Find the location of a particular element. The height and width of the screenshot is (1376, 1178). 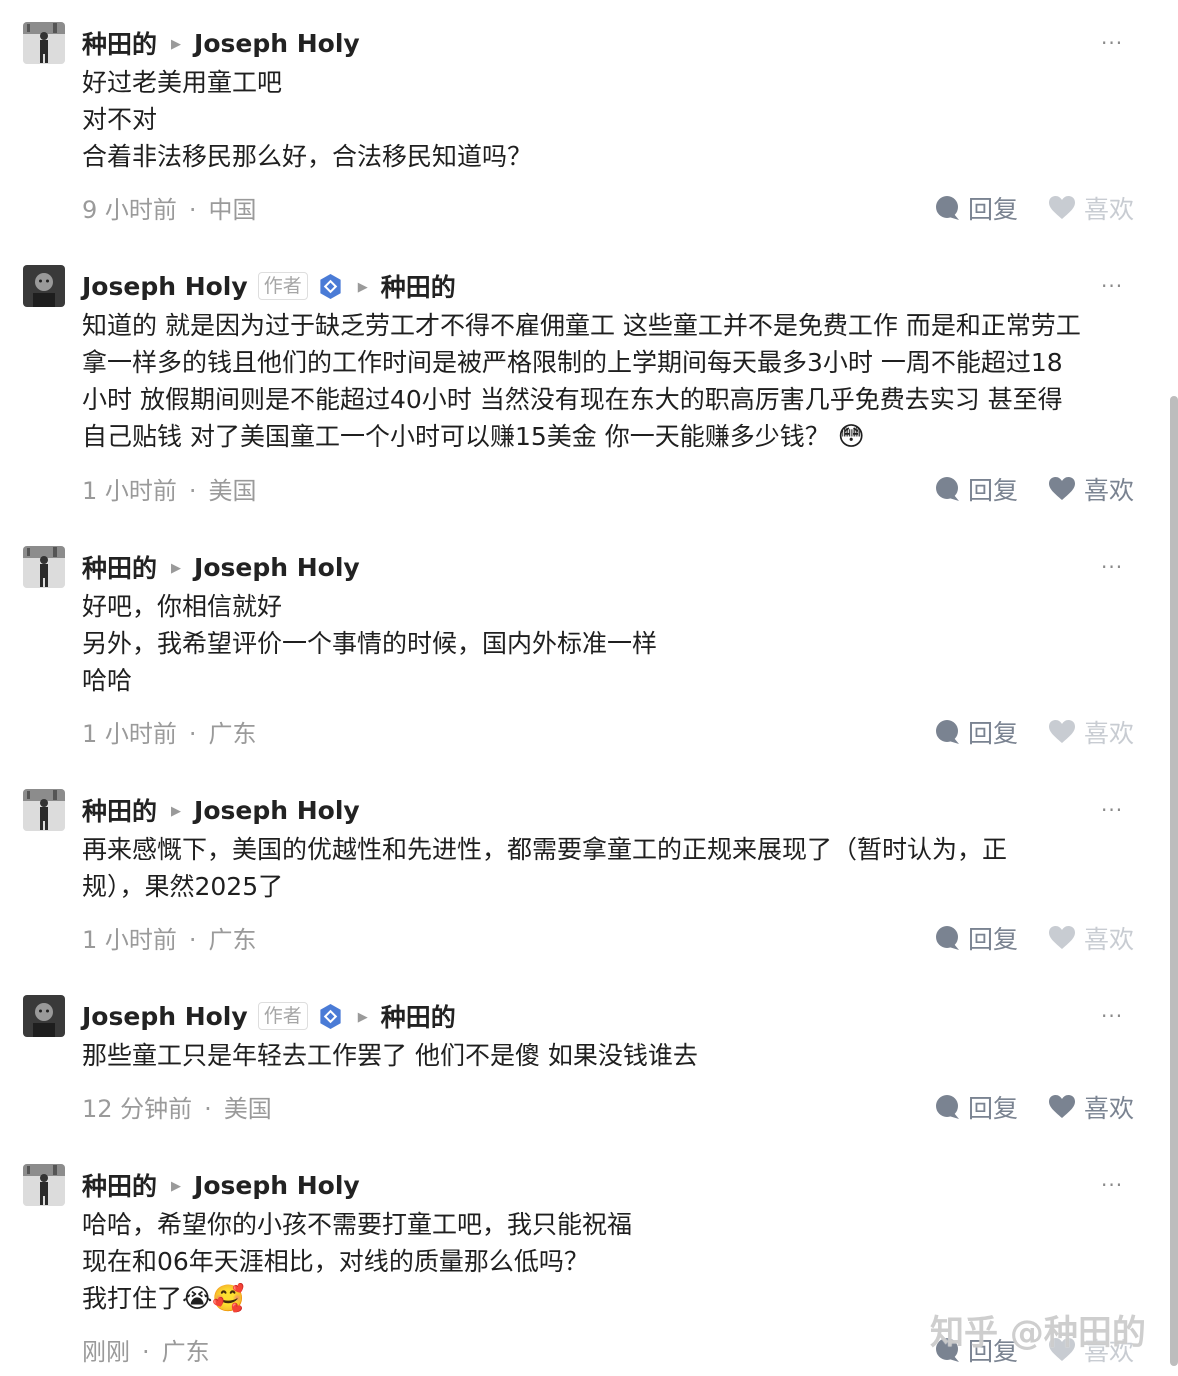

comment-line: 规），果然2025了 is located at coordinates (183, 886).